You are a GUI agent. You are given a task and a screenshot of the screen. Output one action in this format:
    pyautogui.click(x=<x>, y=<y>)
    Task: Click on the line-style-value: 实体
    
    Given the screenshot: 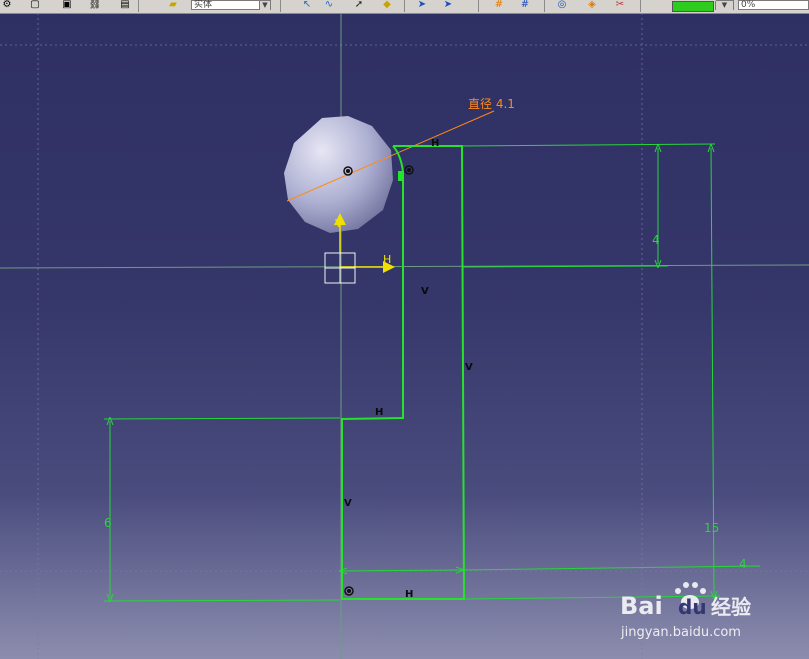 What is the action you would take?
    pyautogui.click(x=203, y=5)
    